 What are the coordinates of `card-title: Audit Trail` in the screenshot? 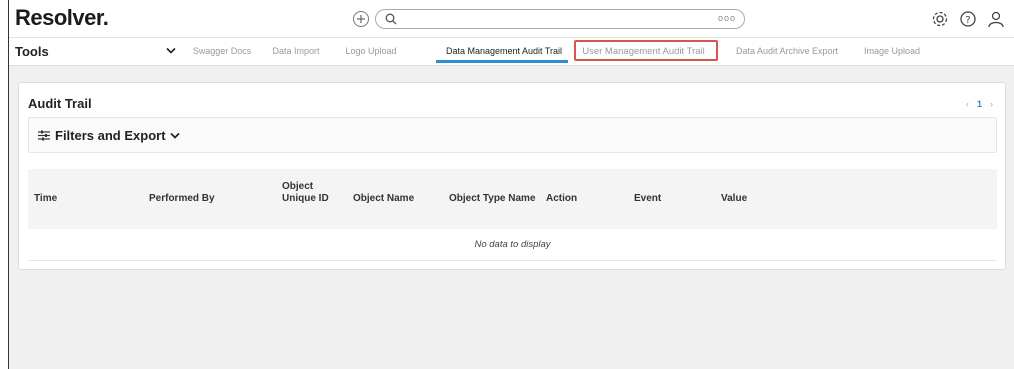 It's located at (60, 103).